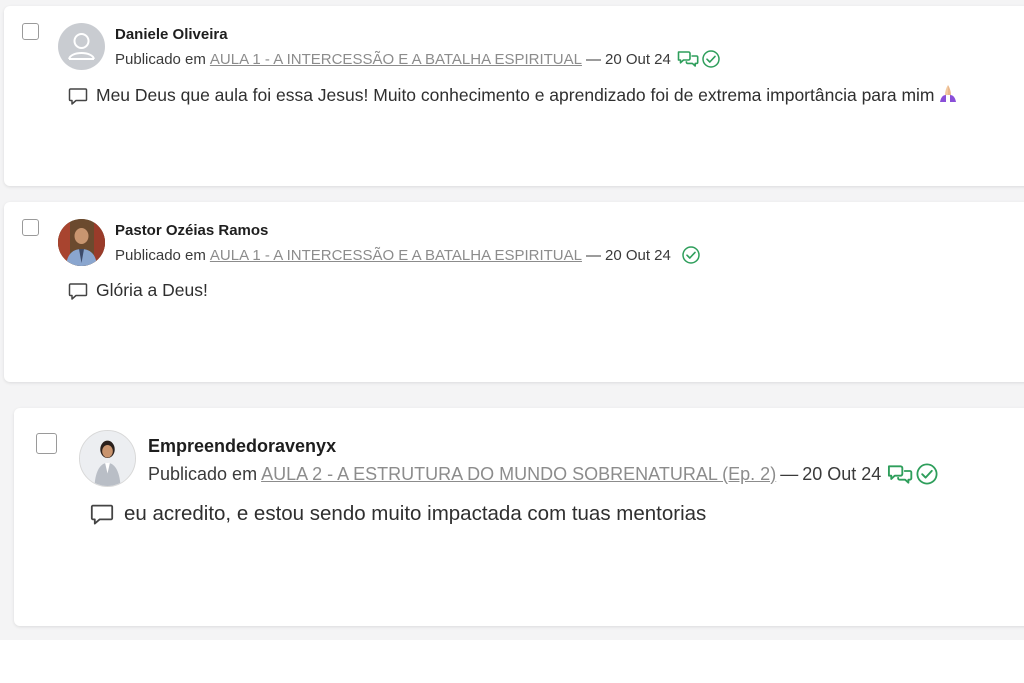  I want to click on avatar-placeholder-icon, so click(81, 46).